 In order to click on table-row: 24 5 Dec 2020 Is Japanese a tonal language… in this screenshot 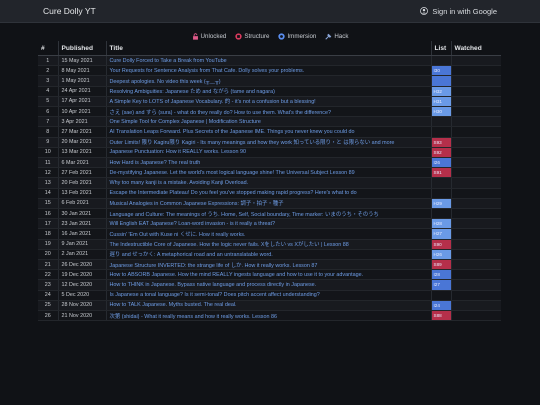, I will do `click(269, 295)`.